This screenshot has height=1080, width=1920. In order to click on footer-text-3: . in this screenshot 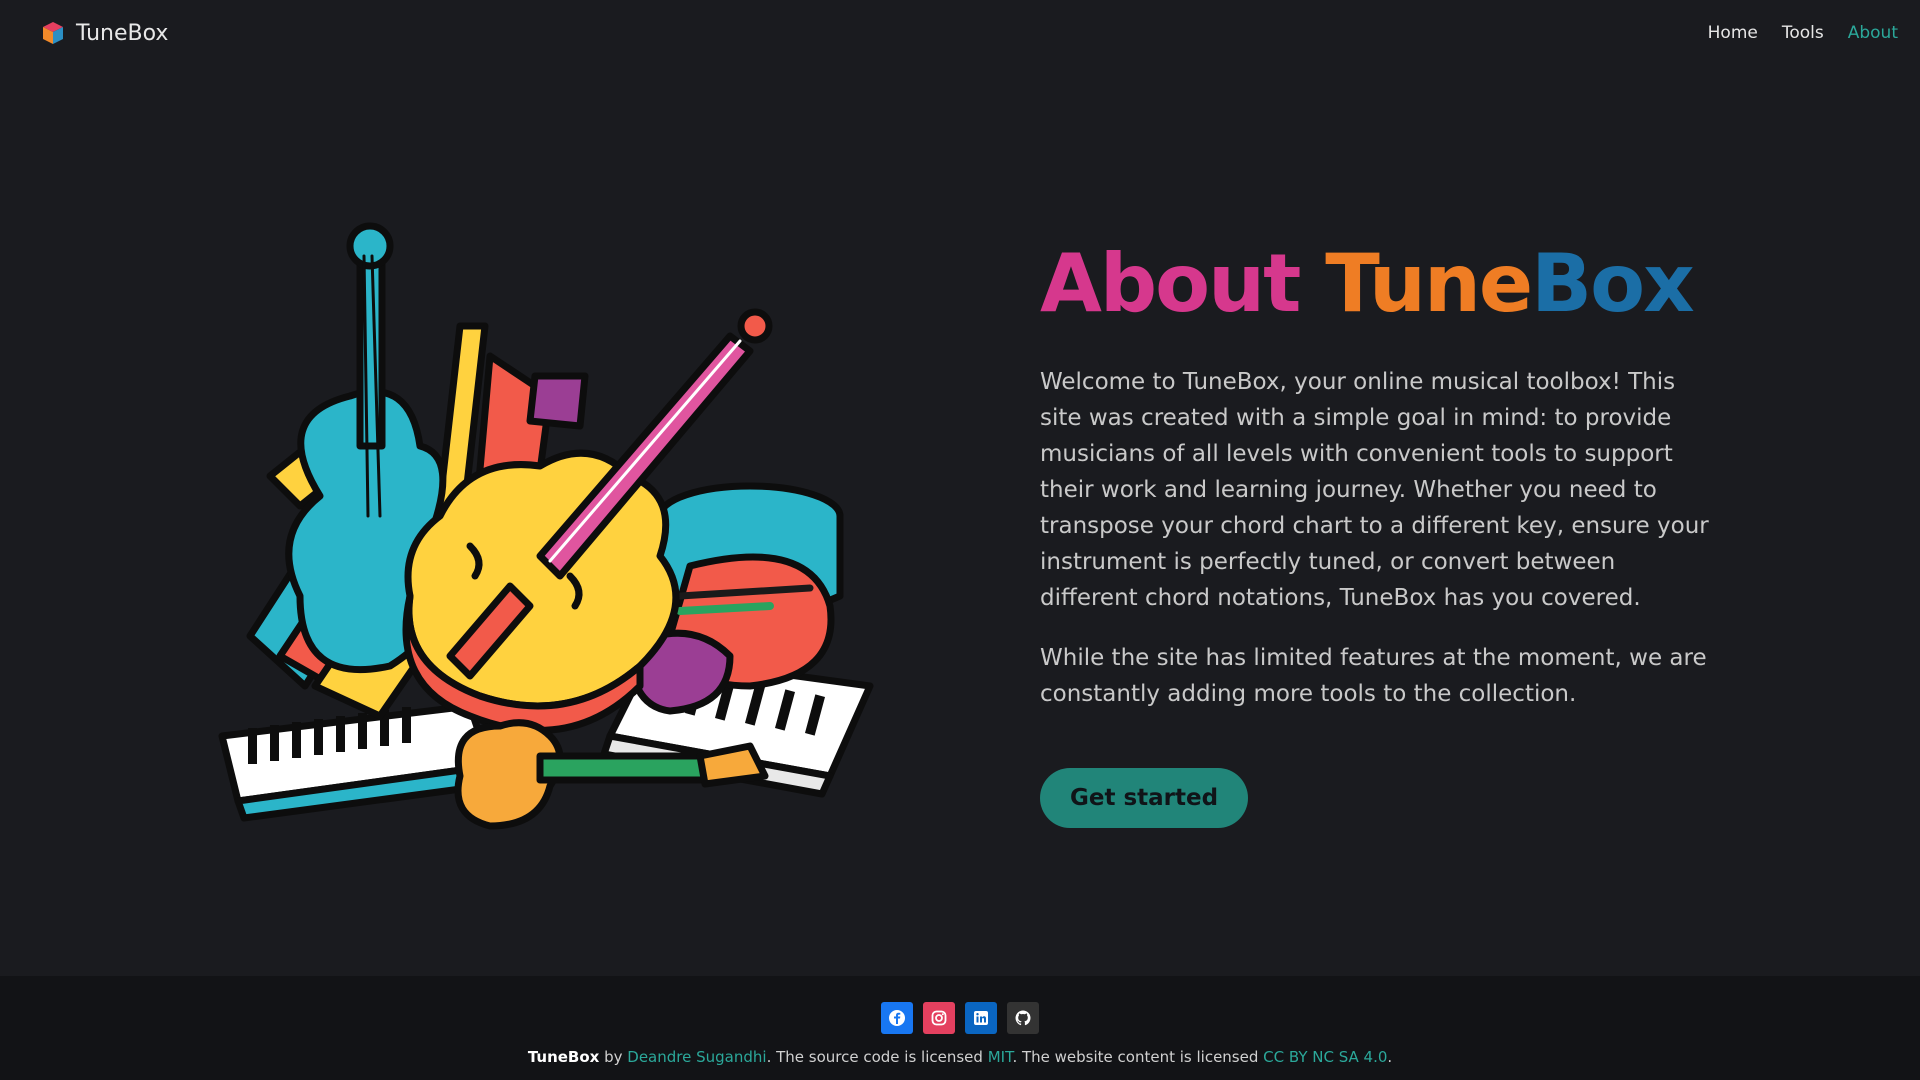, I will do `click(1390, 1057)`.